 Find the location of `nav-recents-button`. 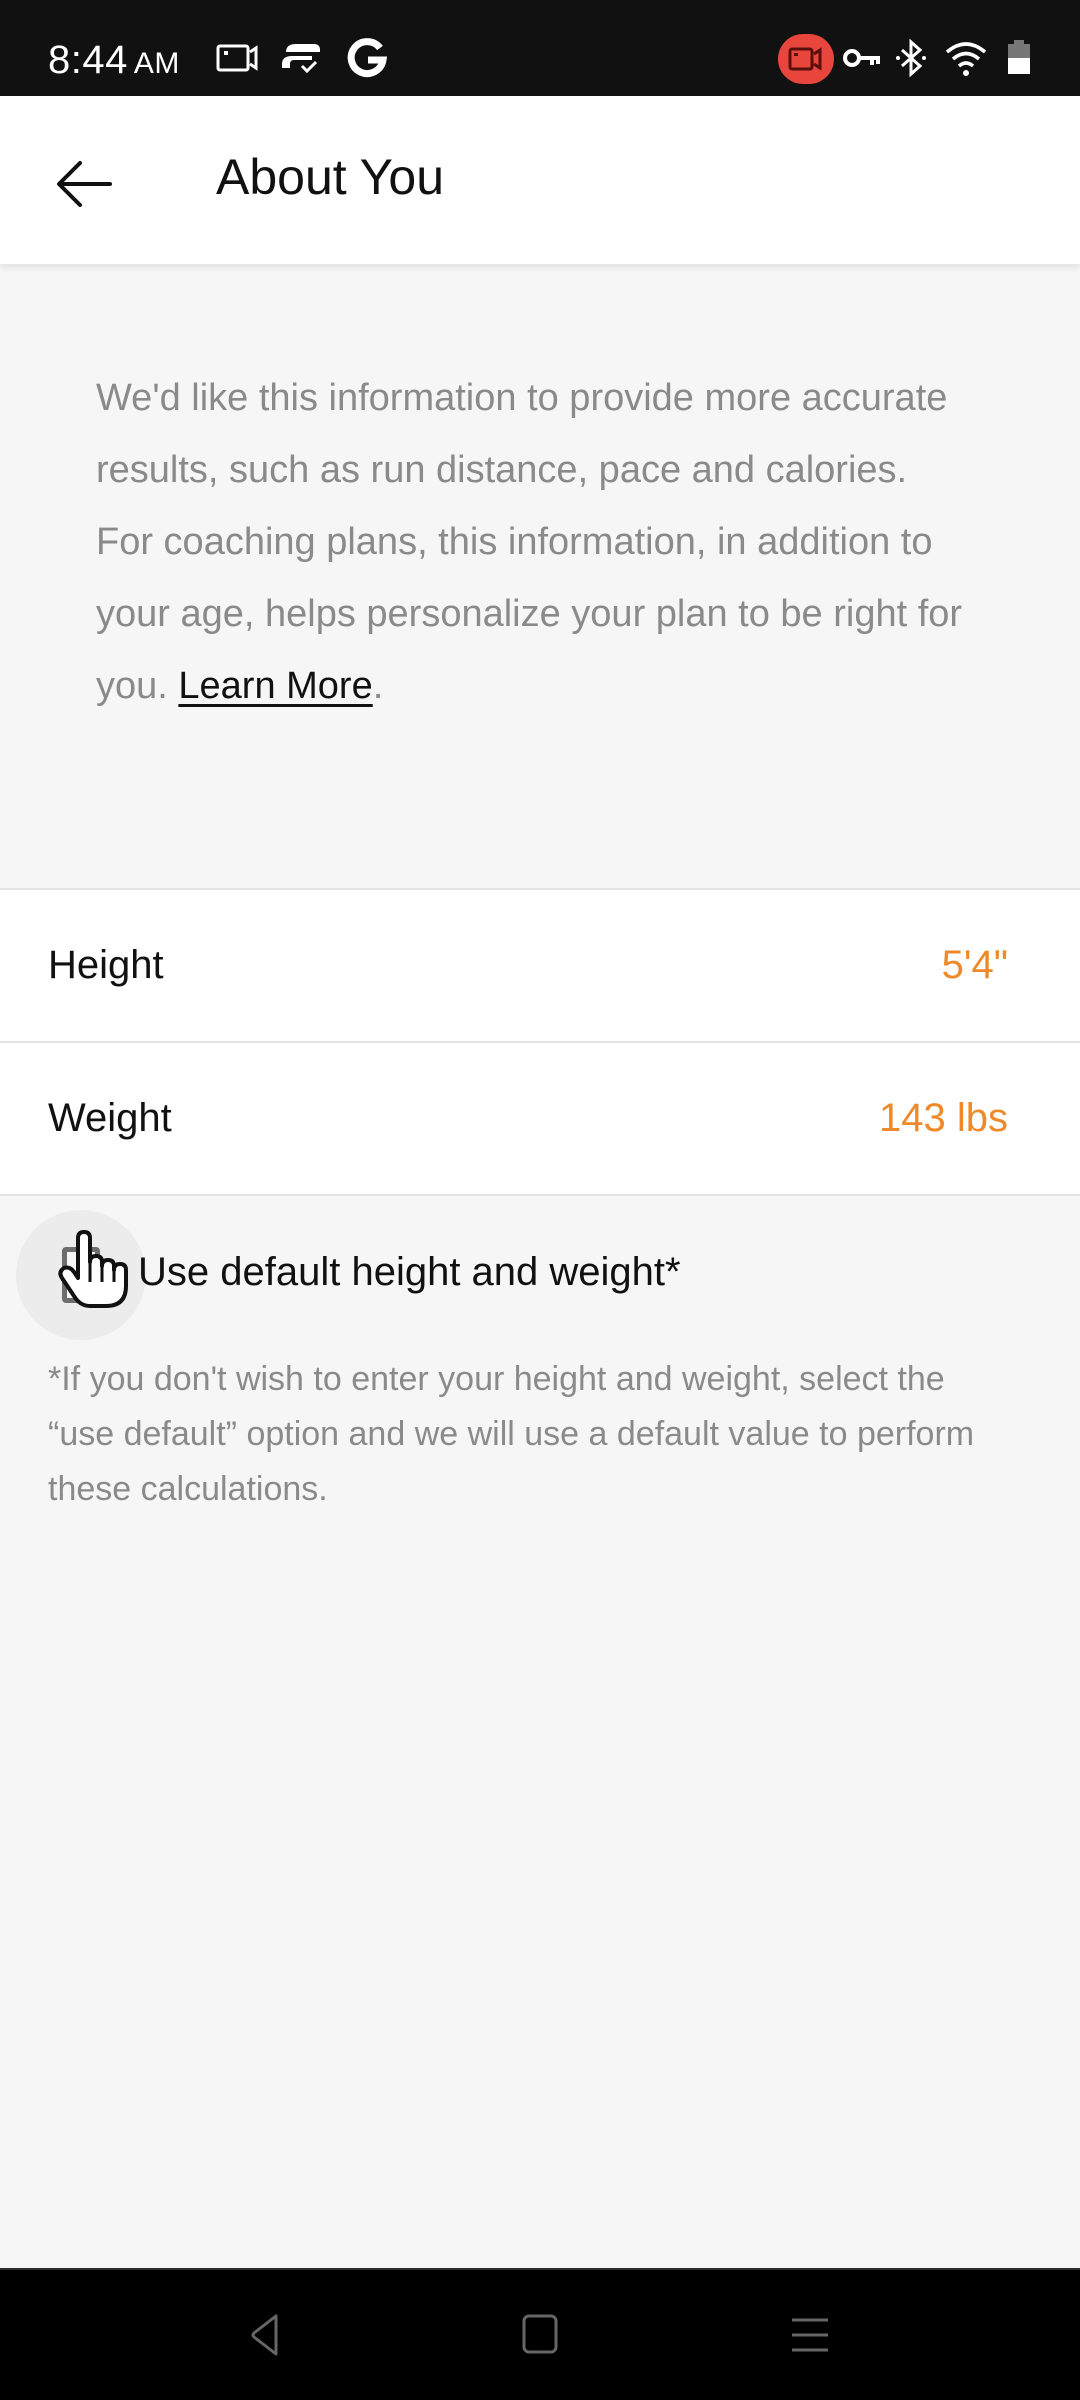

nav-recents-button is located at coordinates (810, 2335).